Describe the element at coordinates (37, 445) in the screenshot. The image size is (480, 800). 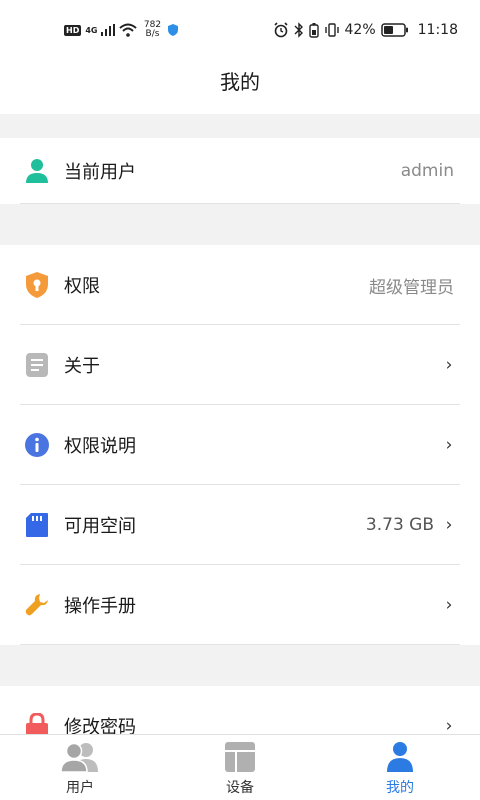
I see `info-icon` at that location.